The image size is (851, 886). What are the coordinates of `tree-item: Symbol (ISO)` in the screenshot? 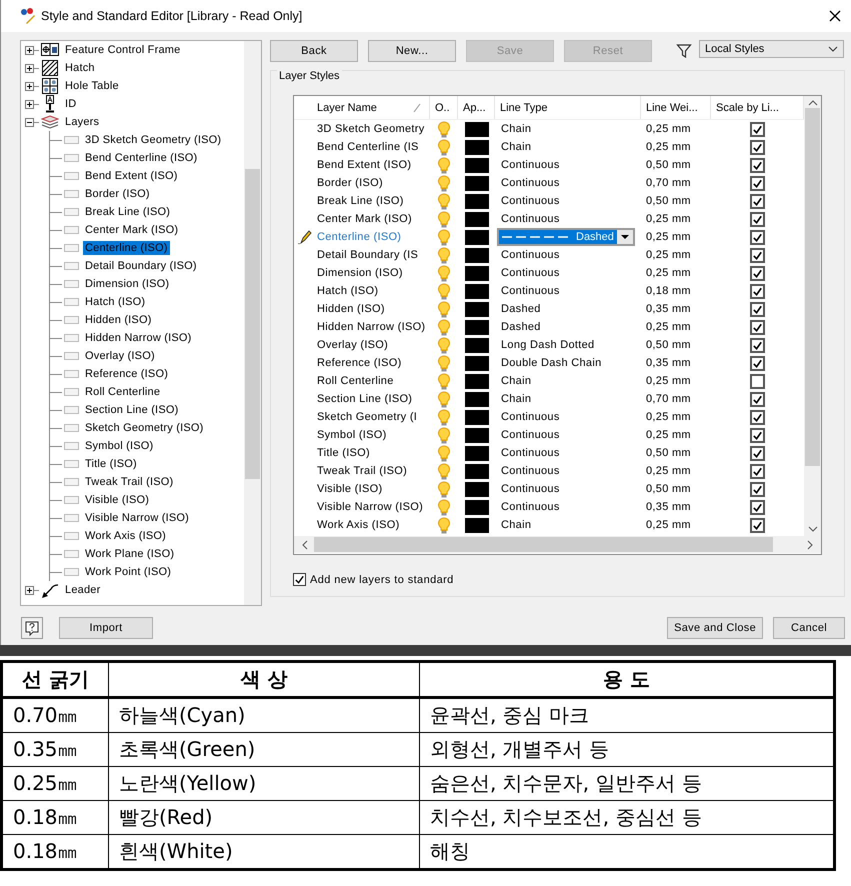 It's located at (119, 446).